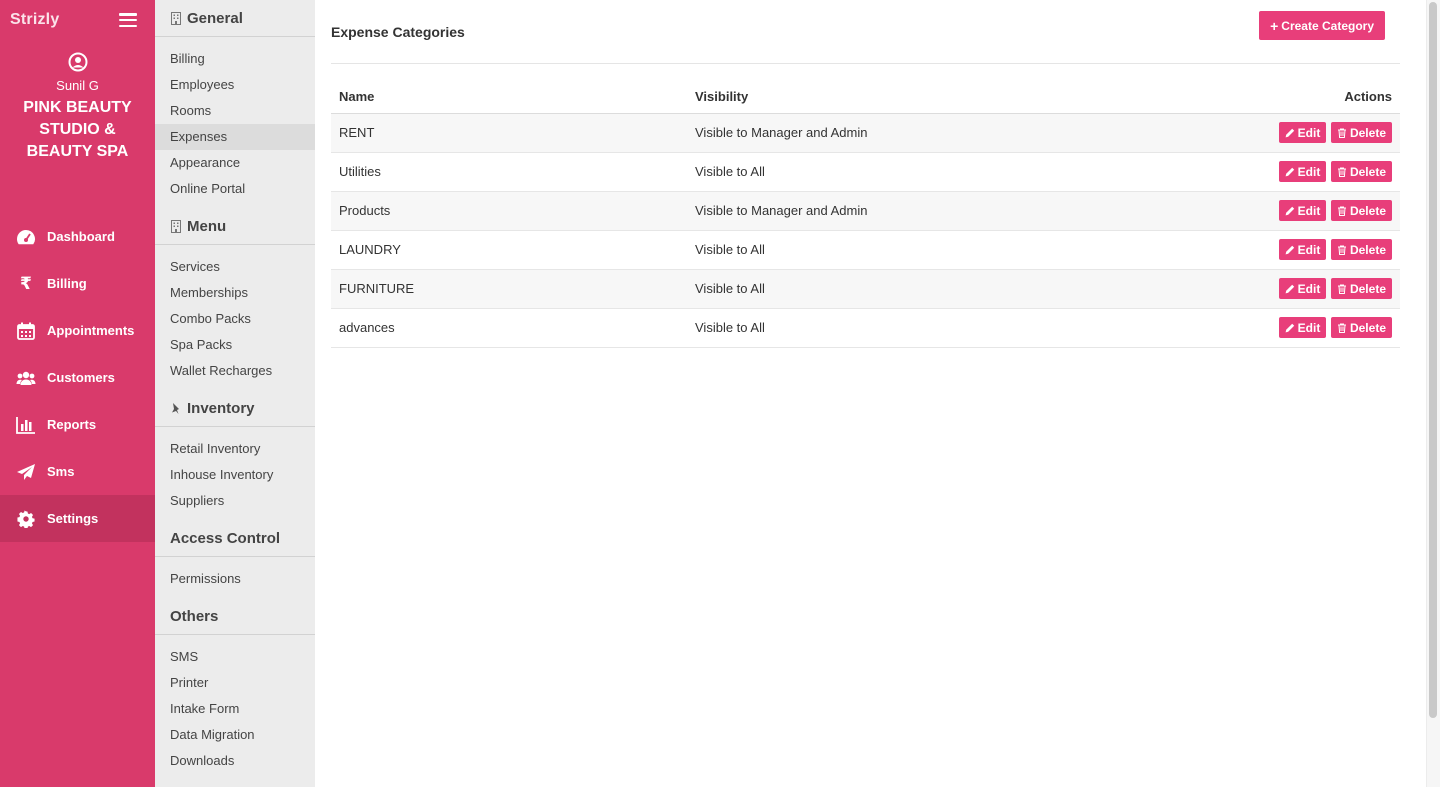 This screenshot has height=787, width=1440. I want to click on section-others-label: Others, so click(194, 616).